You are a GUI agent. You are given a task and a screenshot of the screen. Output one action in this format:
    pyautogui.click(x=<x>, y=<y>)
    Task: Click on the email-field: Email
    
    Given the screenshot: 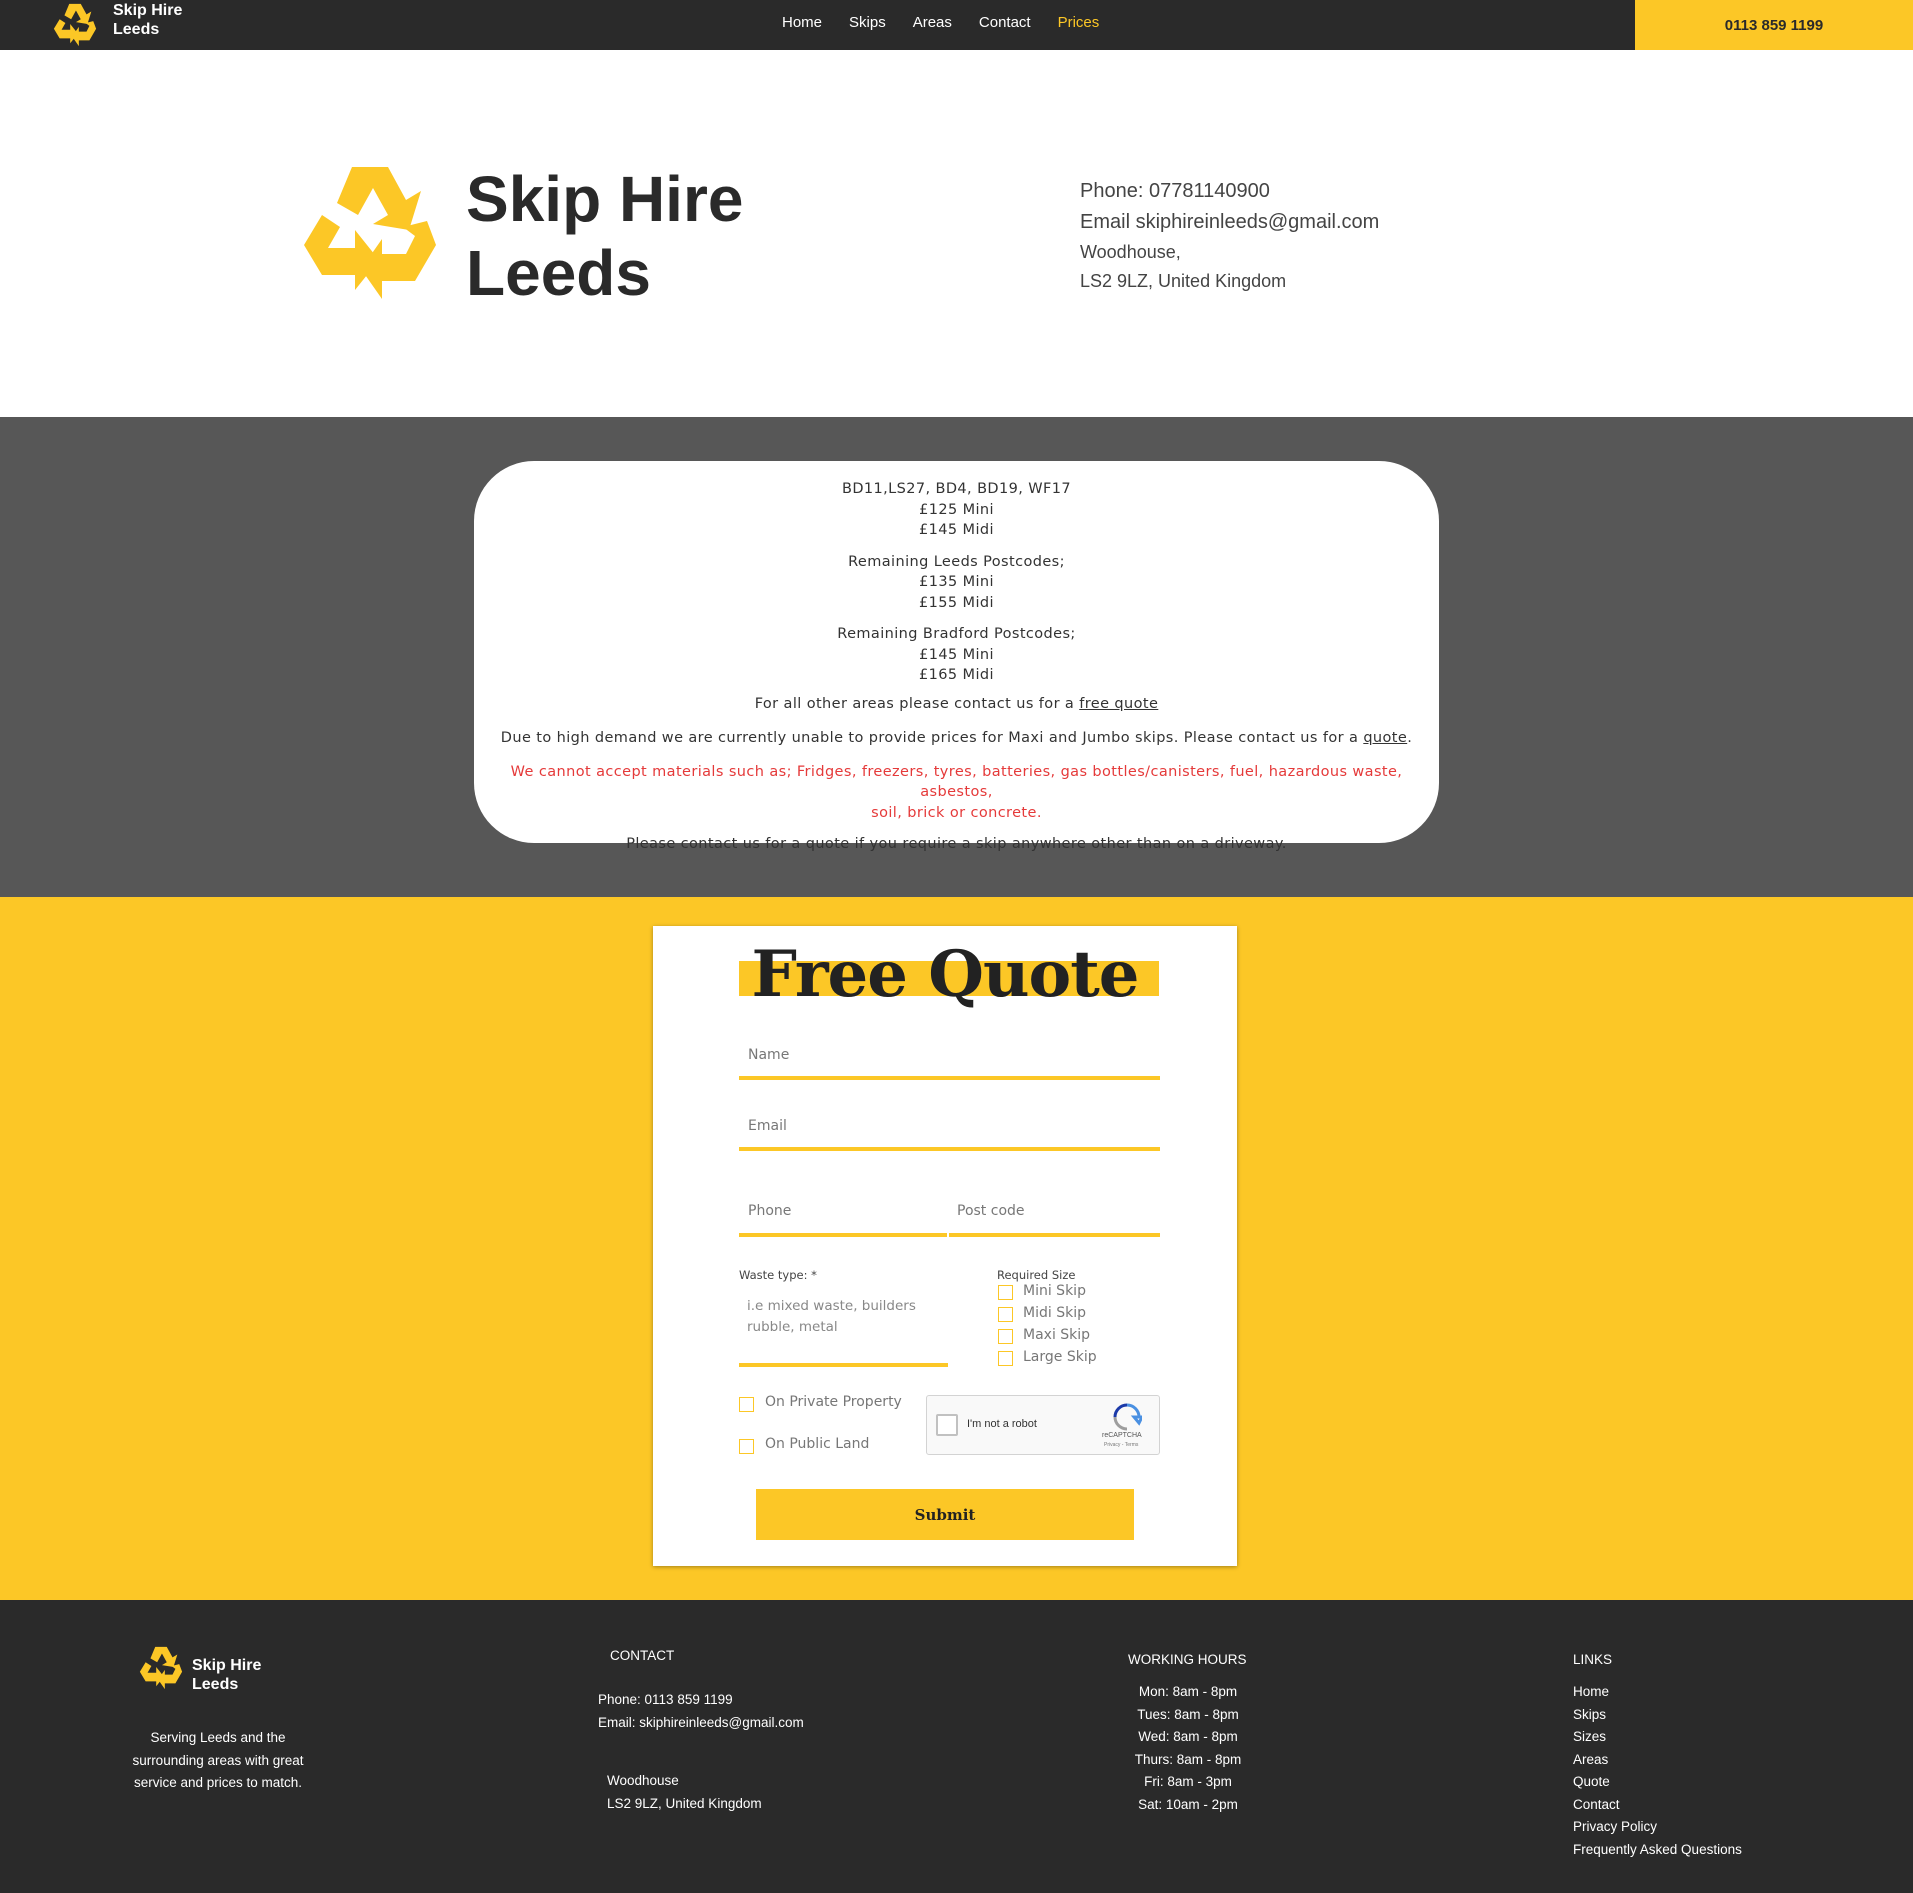 What is the action you would take?
    pyautogui.click(x=767, y=1126)
    